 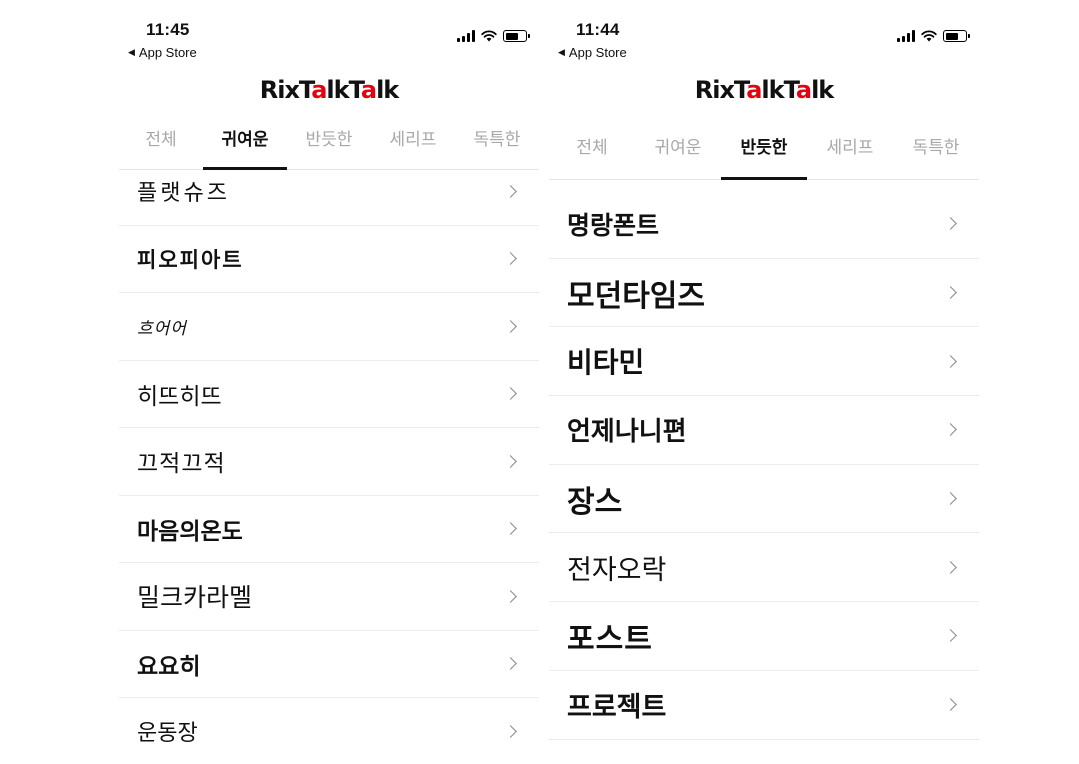 What do you see at coordinates (606, 363) in the screenshot?
I see `font-name: 비타민` at bounding box center [606, 363].